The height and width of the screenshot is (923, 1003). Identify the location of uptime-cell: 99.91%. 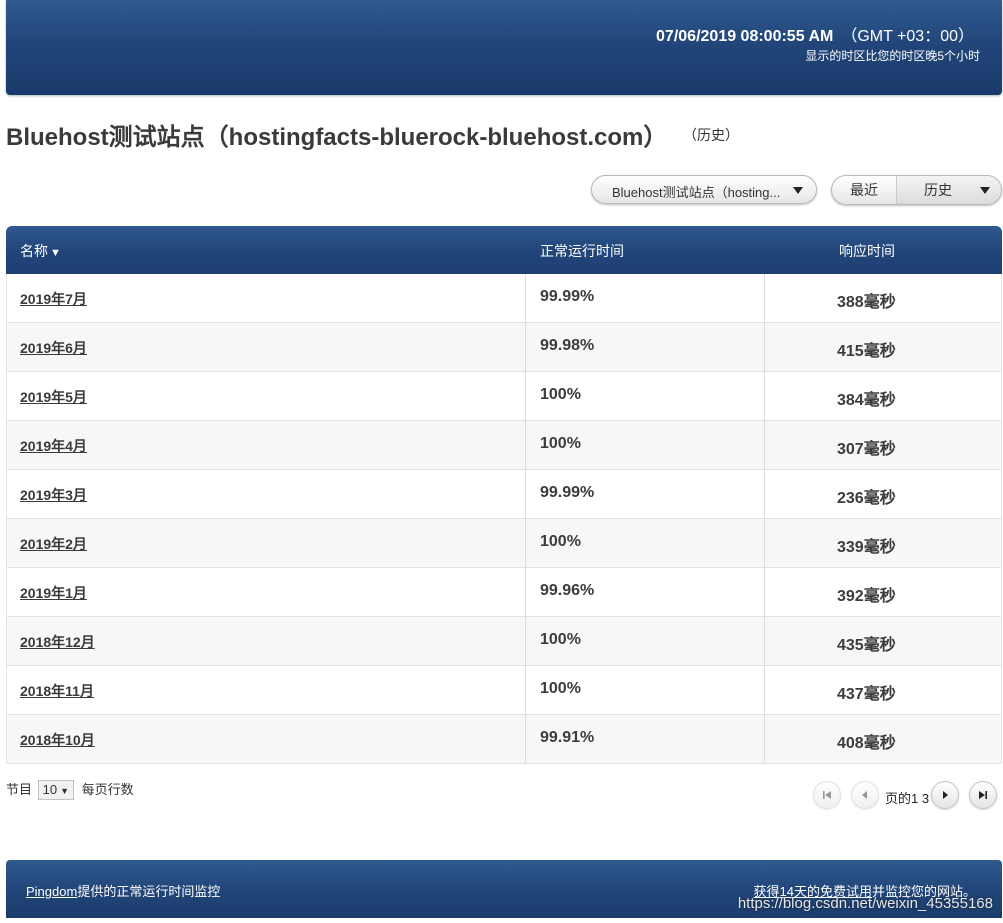
(645, 739).